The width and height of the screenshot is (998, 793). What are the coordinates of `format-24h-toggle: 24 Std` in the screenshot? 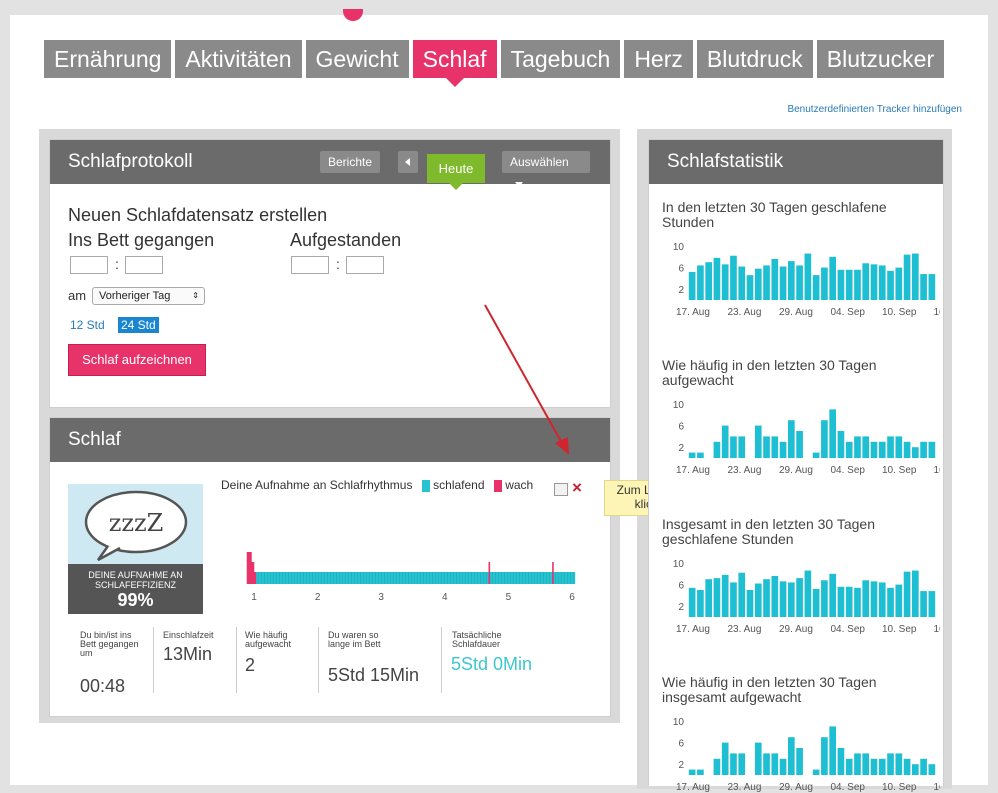 It's located at (138, 325).